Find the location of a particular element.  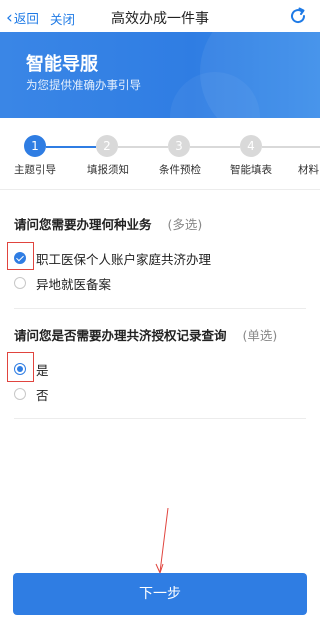

option-medical-family: 职工医保个人账户家庭共济办理 is located at coordinates (112, 258).